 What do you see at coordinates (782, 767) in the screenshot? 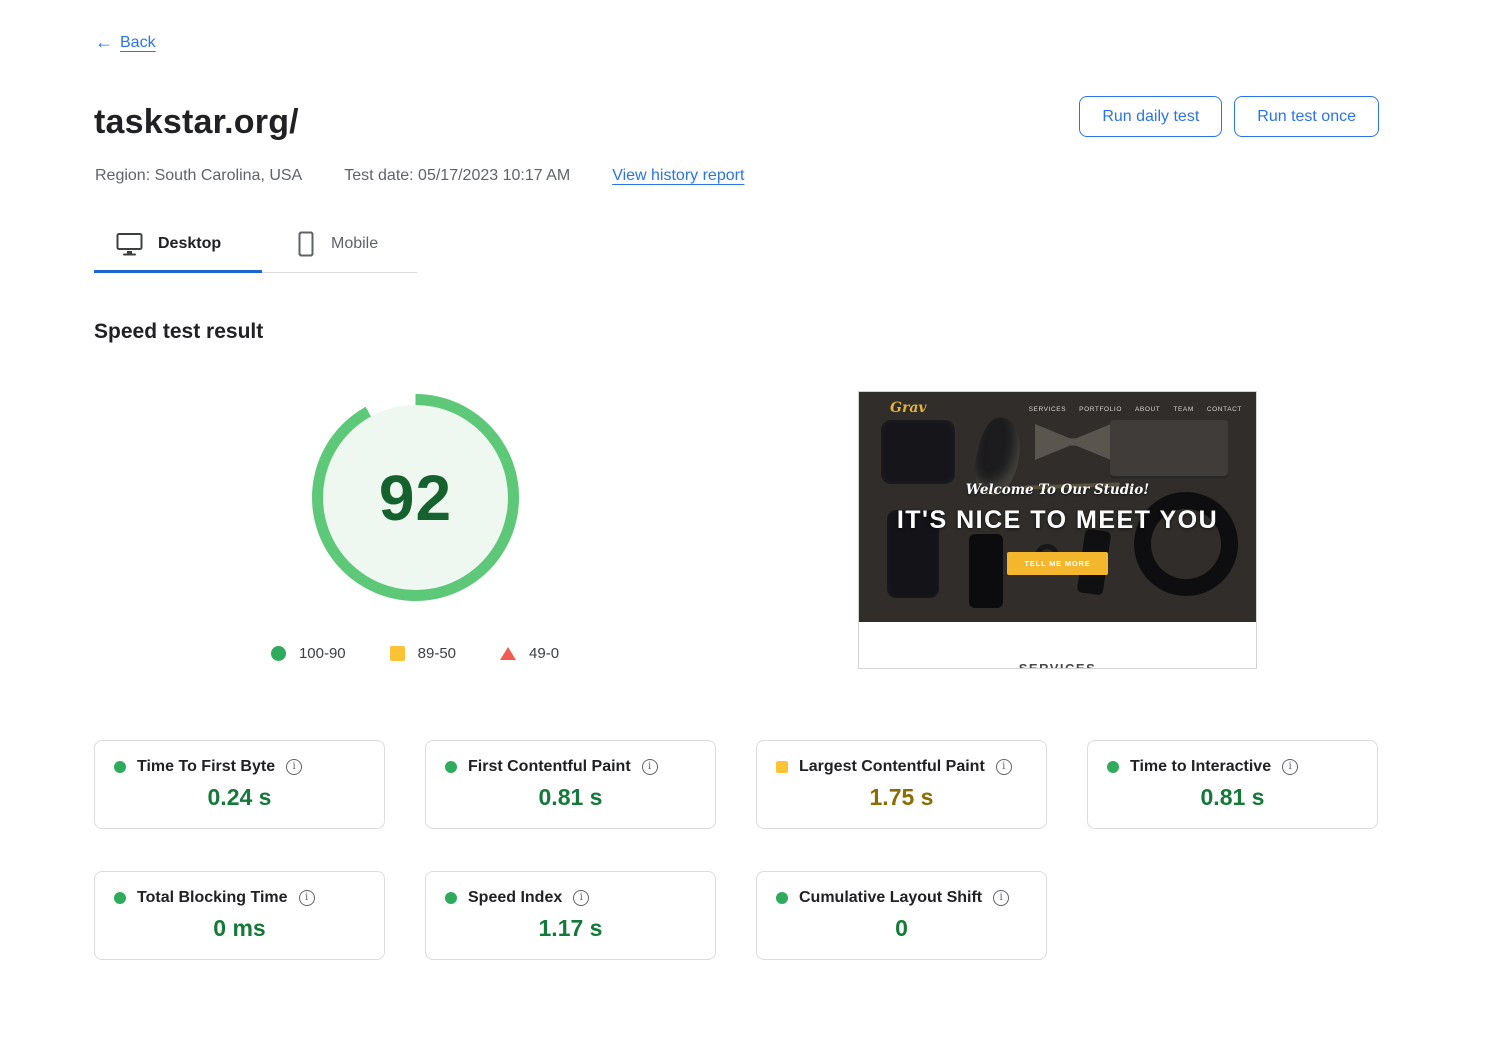
I see `metric-status-square` at bounding box center [782, 767].